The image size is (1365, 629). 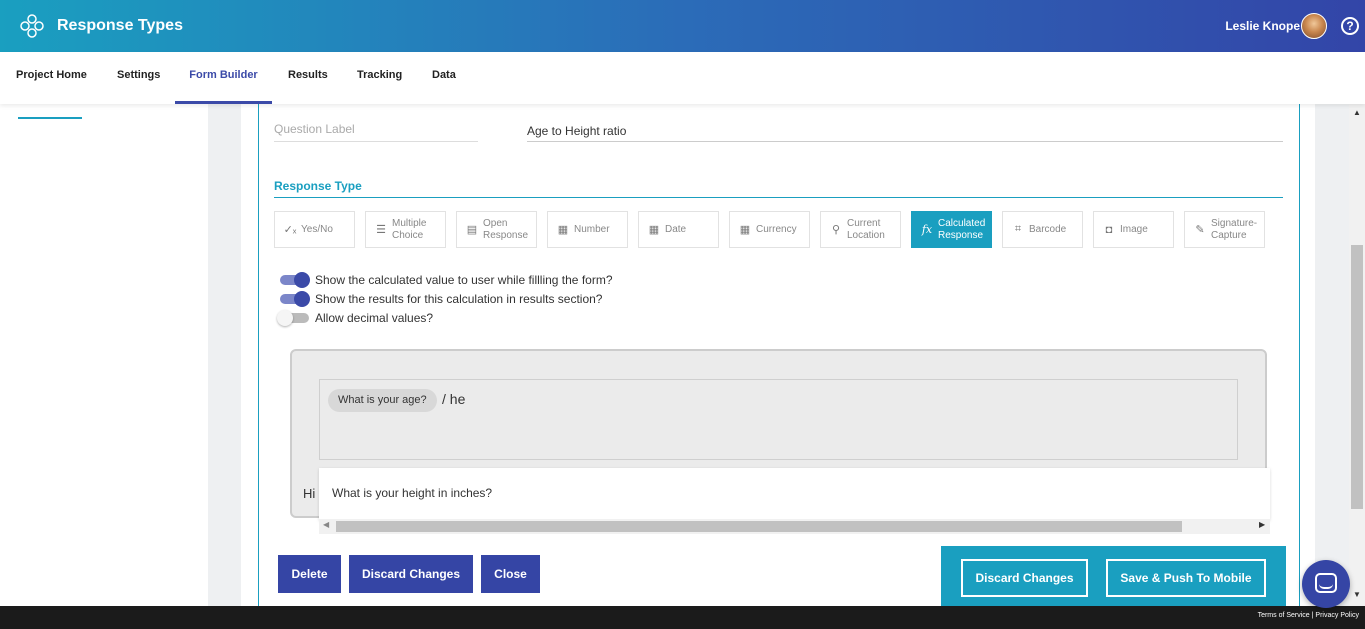 I want to click on show-results-toggle, so click(x=295, y=299).